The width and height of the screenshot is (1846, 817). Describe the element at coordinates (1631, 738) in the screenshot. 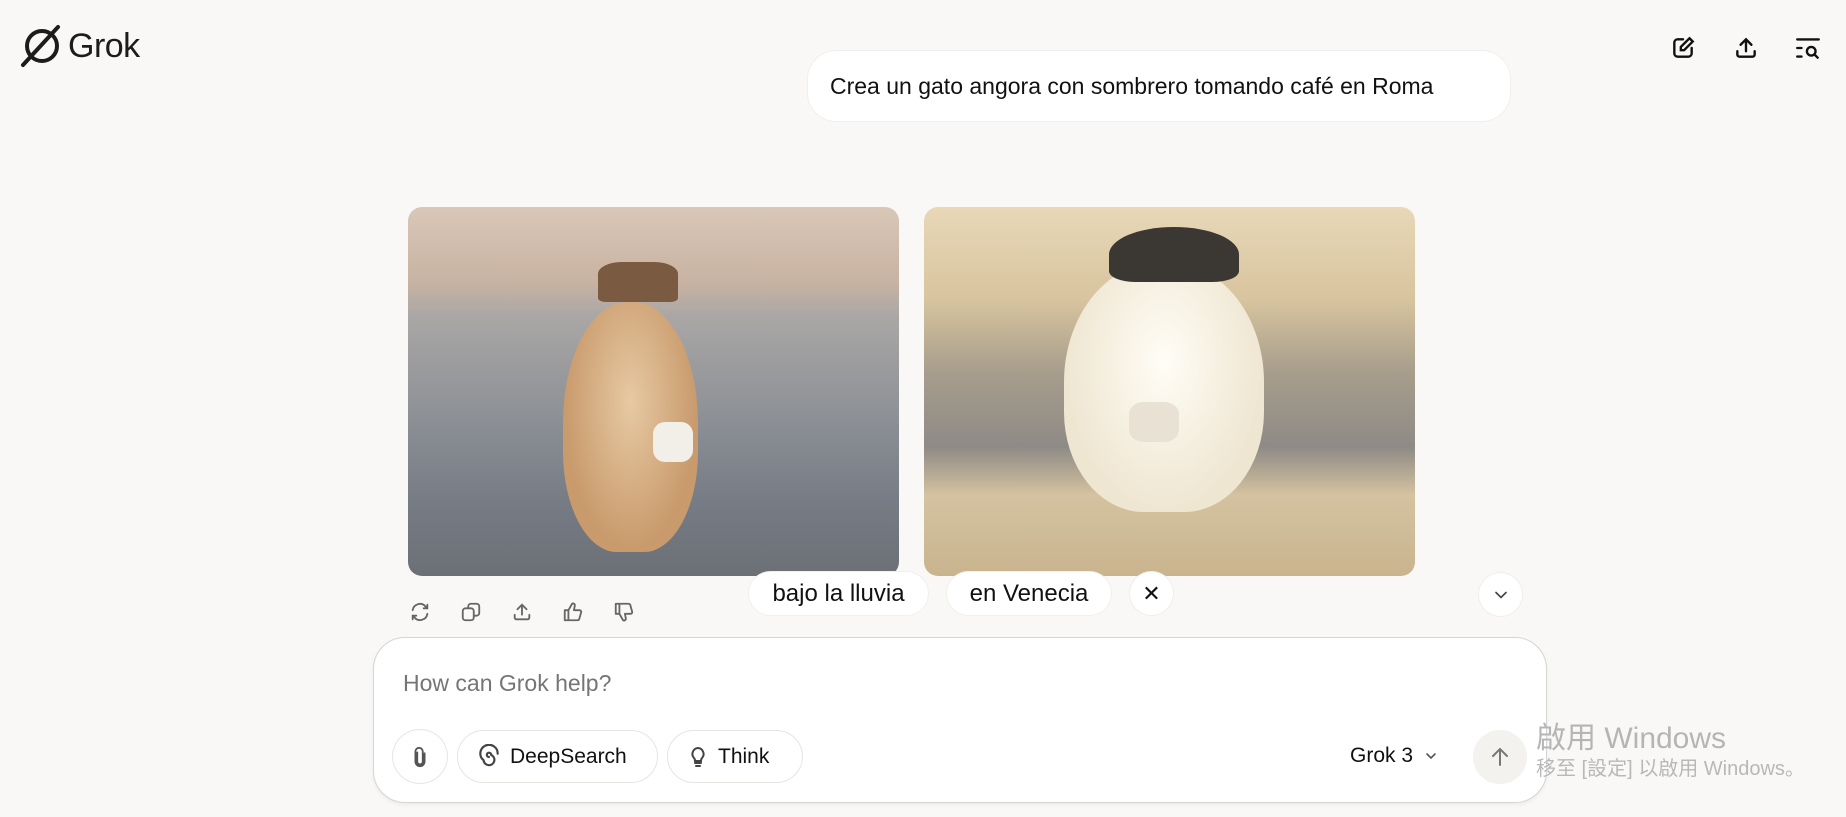

I see `windows-activation-title: 啟用 Windows` at that location.